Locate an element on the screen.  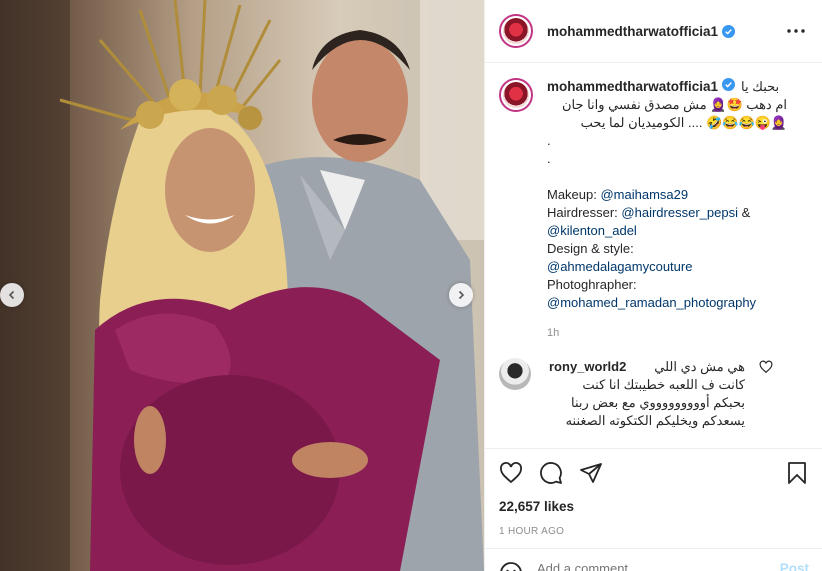
more-options-button is located at coordinates (796, 31).